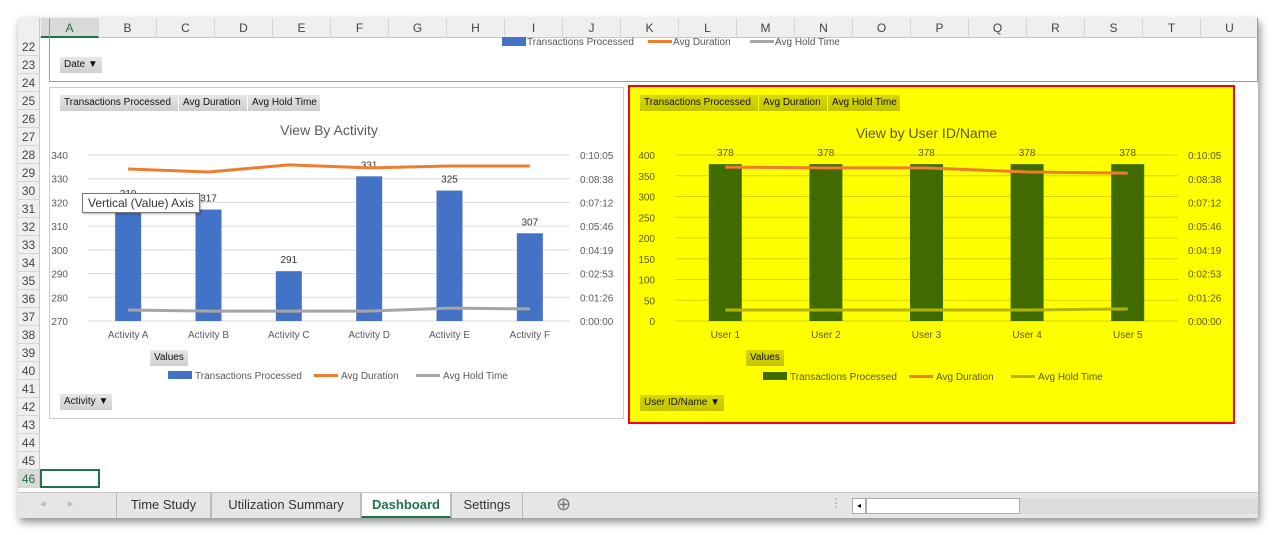 The image size is (1276, 535). I want to click on row-header-32: 32, so click(29, 227).